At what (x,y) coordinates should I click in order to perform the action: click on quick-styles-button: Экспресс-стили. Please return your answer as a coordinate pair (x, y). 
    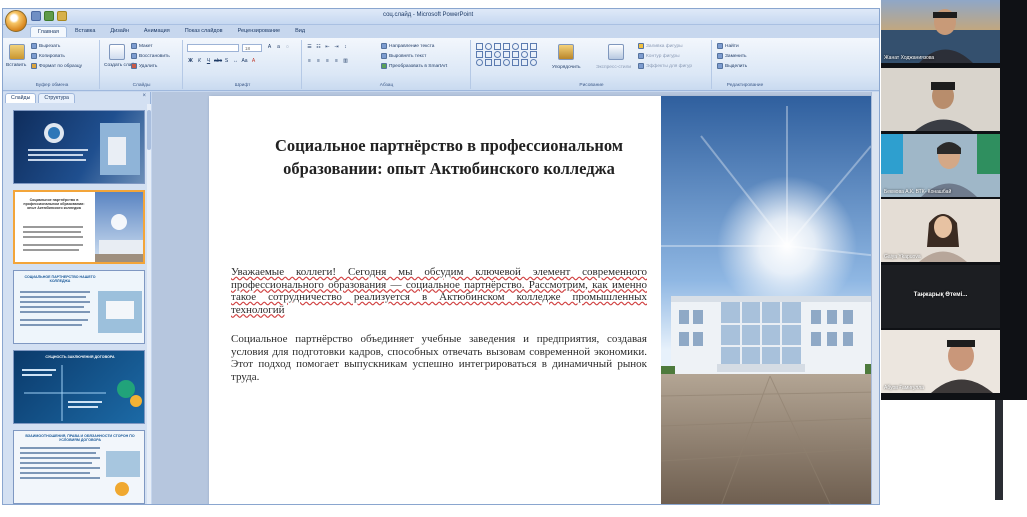
    Looking at the image, I should click on (613, 67).